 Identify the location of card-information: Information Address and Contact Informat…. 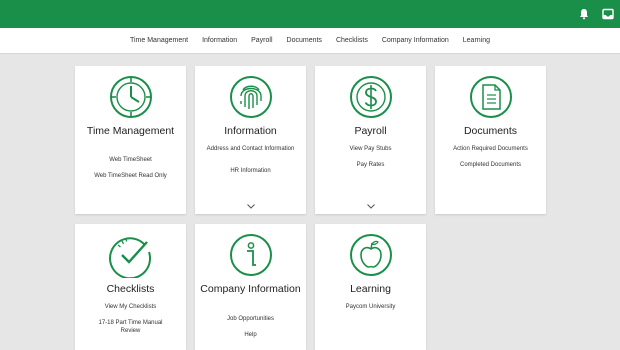
(250, 140).